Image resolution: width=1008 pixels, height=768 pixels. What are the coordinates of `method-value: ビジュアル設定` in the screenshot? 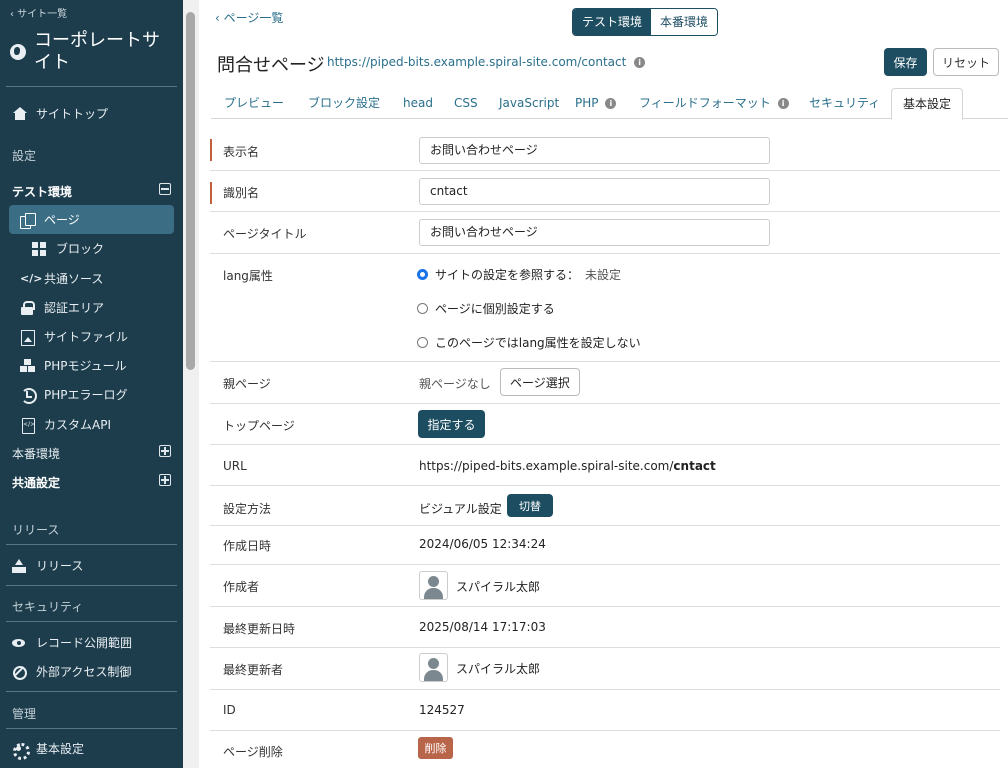 It's located at (460, 509).